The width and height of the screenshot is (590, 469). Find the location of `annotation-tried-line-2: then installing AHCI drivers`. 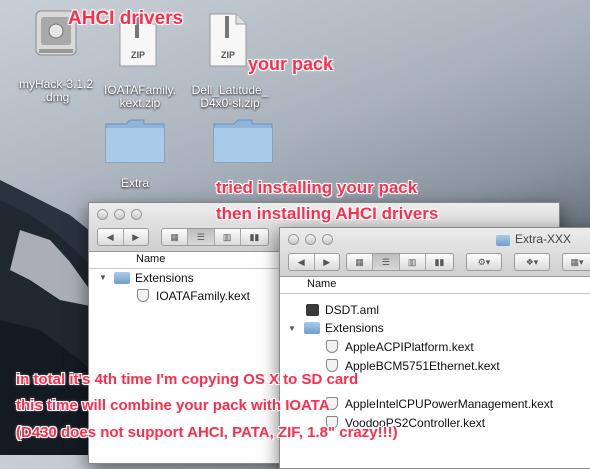

annotation-tried-line-2: then installing AHCI drivers is located at coordinates (327, 213).